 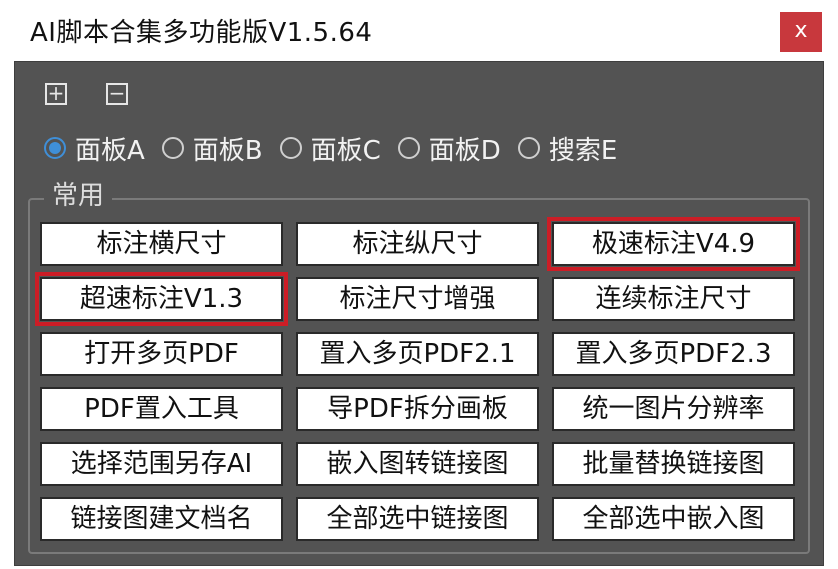 What do you see at coordinates (801, 32) in the screenshot?
I see `close-button: x` at bounding box center [801, 32].